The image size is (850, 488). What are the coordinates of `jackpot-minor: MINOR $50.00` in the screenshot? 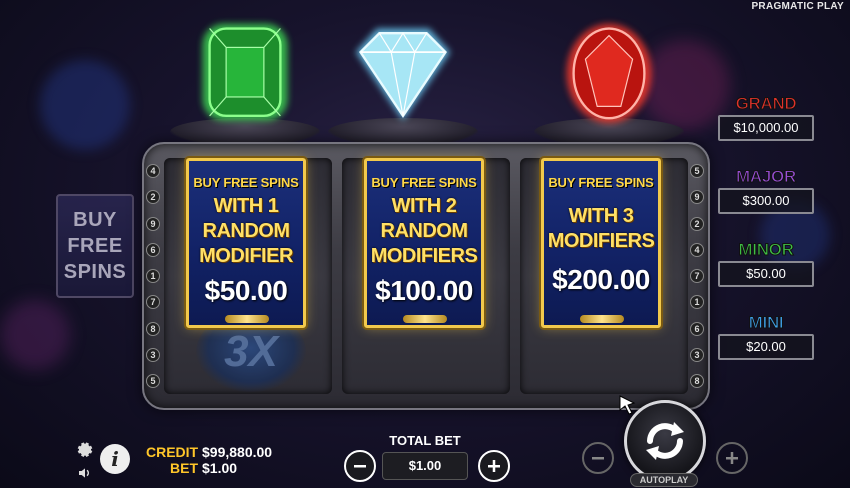 It's located at (766, 263).